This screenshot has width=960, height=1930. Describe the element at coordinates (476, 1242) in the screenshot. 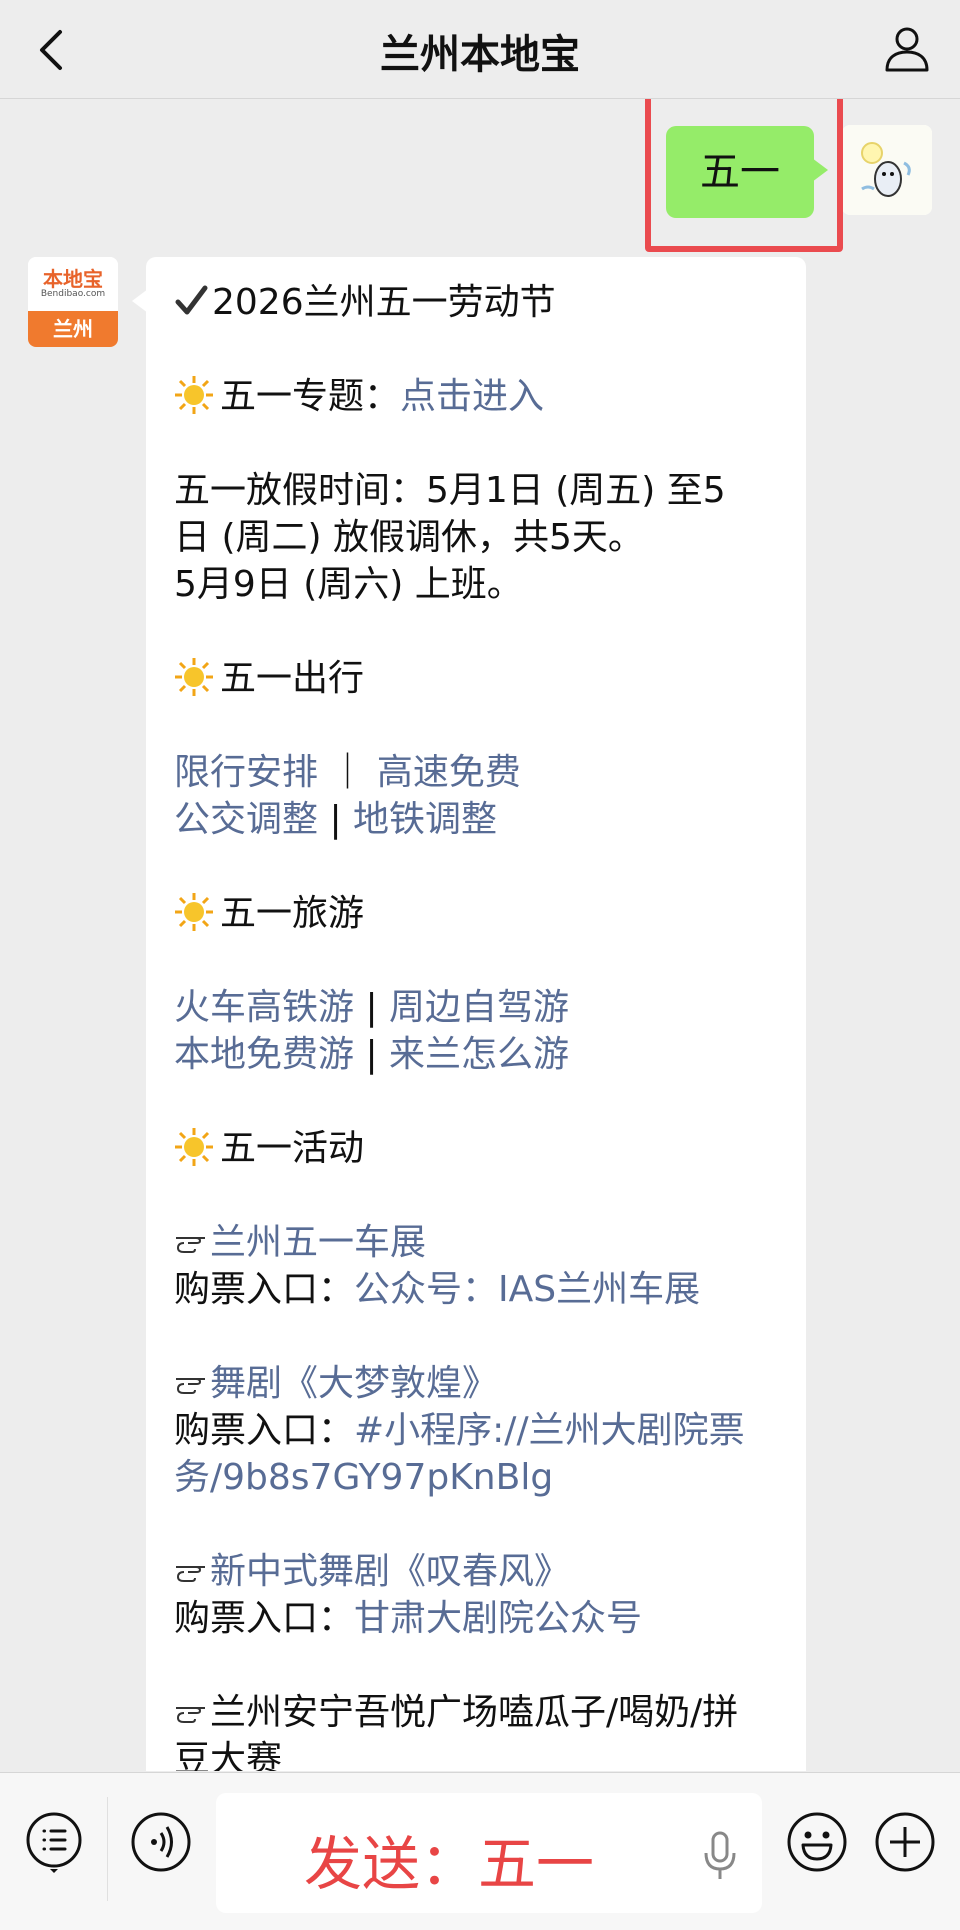

I see `event-1-line: 兰州五一车展` at that location.